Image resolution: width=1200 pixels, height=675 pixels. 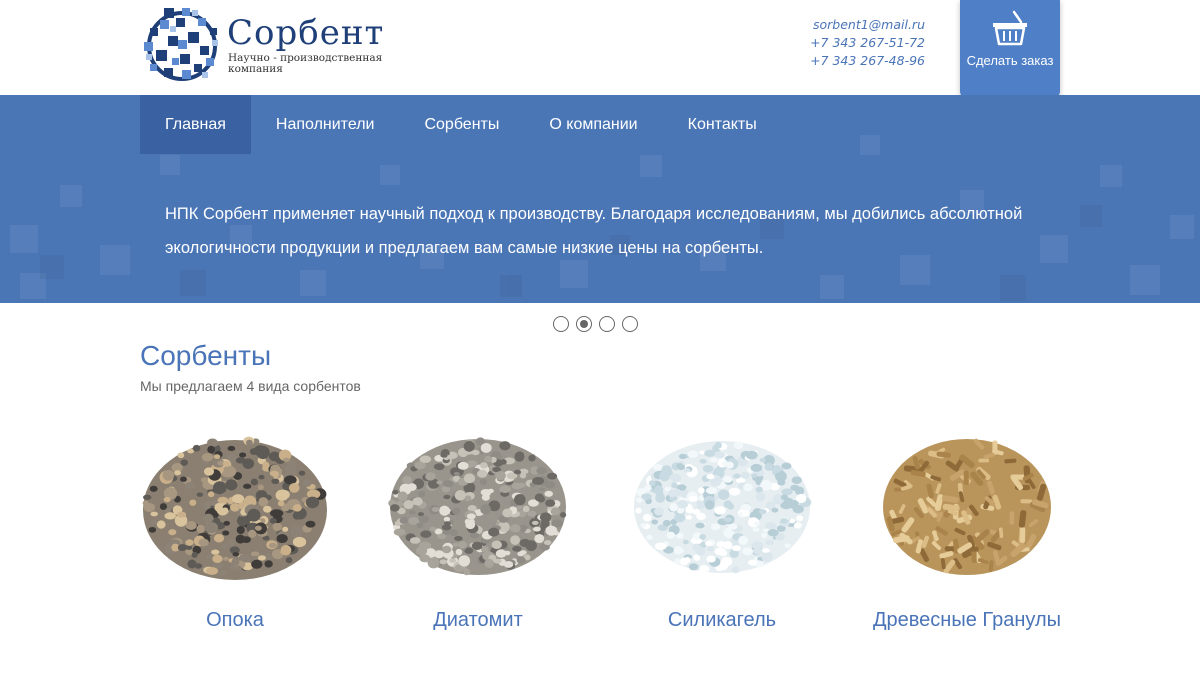 I want to click on silica-gel-image, so click(x=723, y=507).